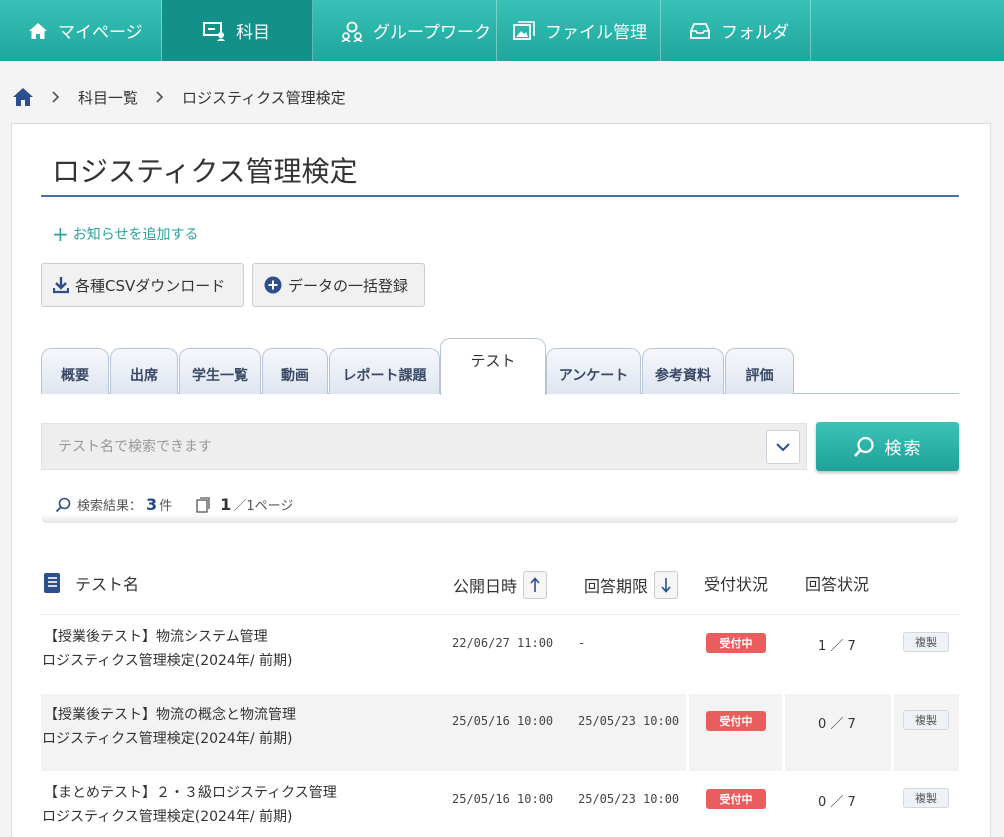  I want to click on csv-download-button: 各種CSVダウンロード, so click(142, 285).